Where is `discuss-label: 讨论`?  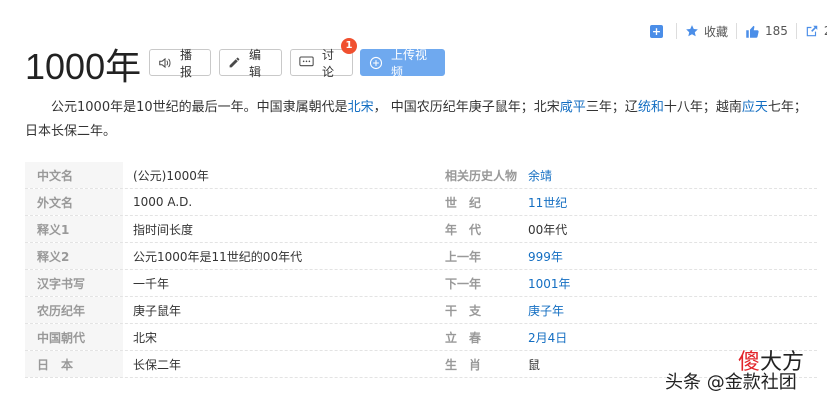
discuss-label: 讨论 is located at coordinates (328, 63).